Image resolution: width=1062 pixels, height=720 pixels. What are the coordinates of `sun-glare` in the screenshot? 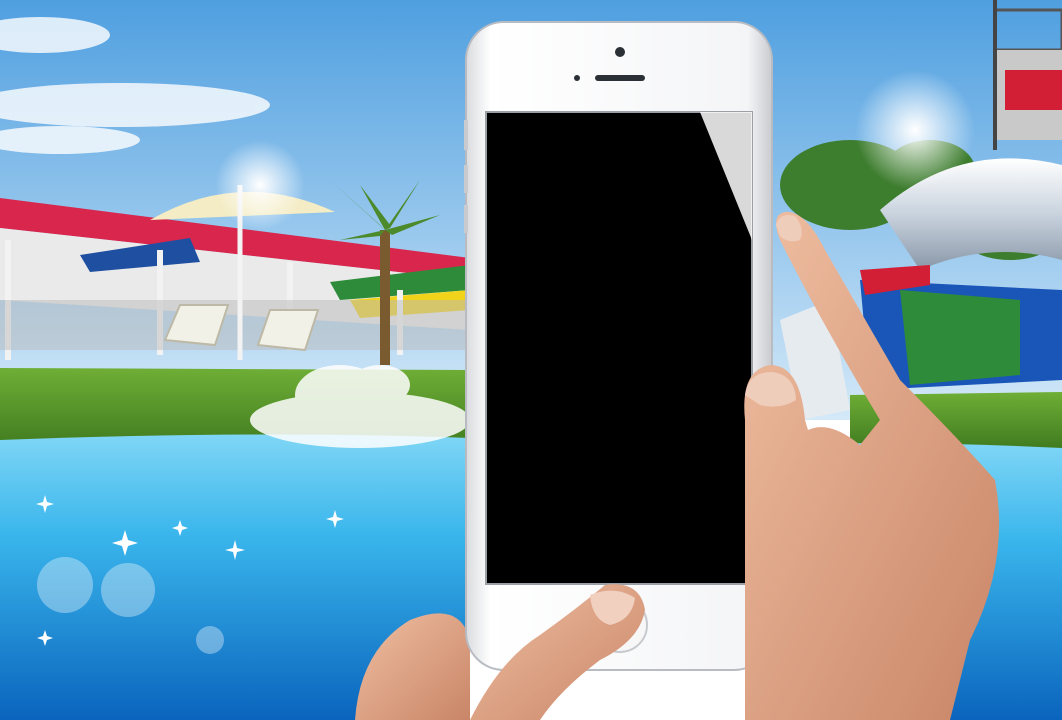 It's located at (915, 130).